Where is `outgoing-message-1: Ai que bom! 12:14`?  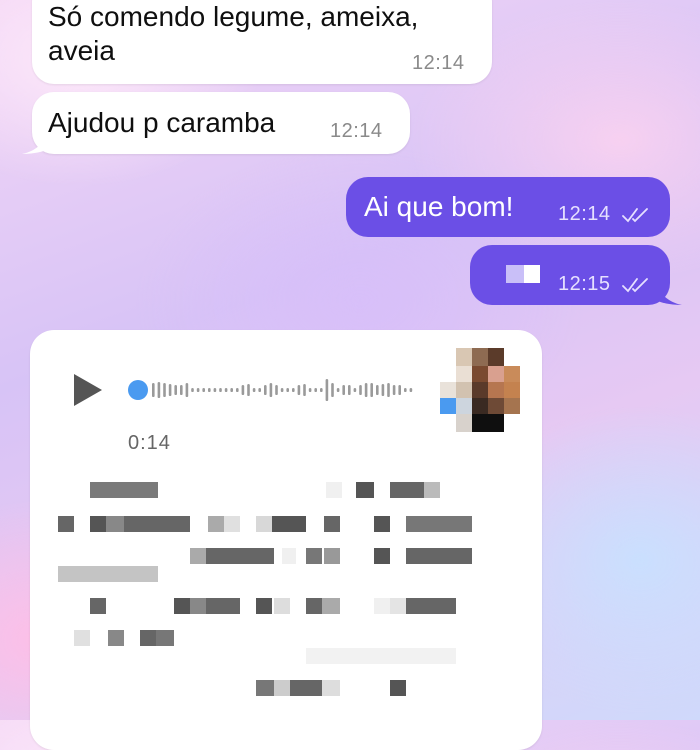 outgoing-message-1: Ai que bom! 12:14 is located at coordinates (508, 207).